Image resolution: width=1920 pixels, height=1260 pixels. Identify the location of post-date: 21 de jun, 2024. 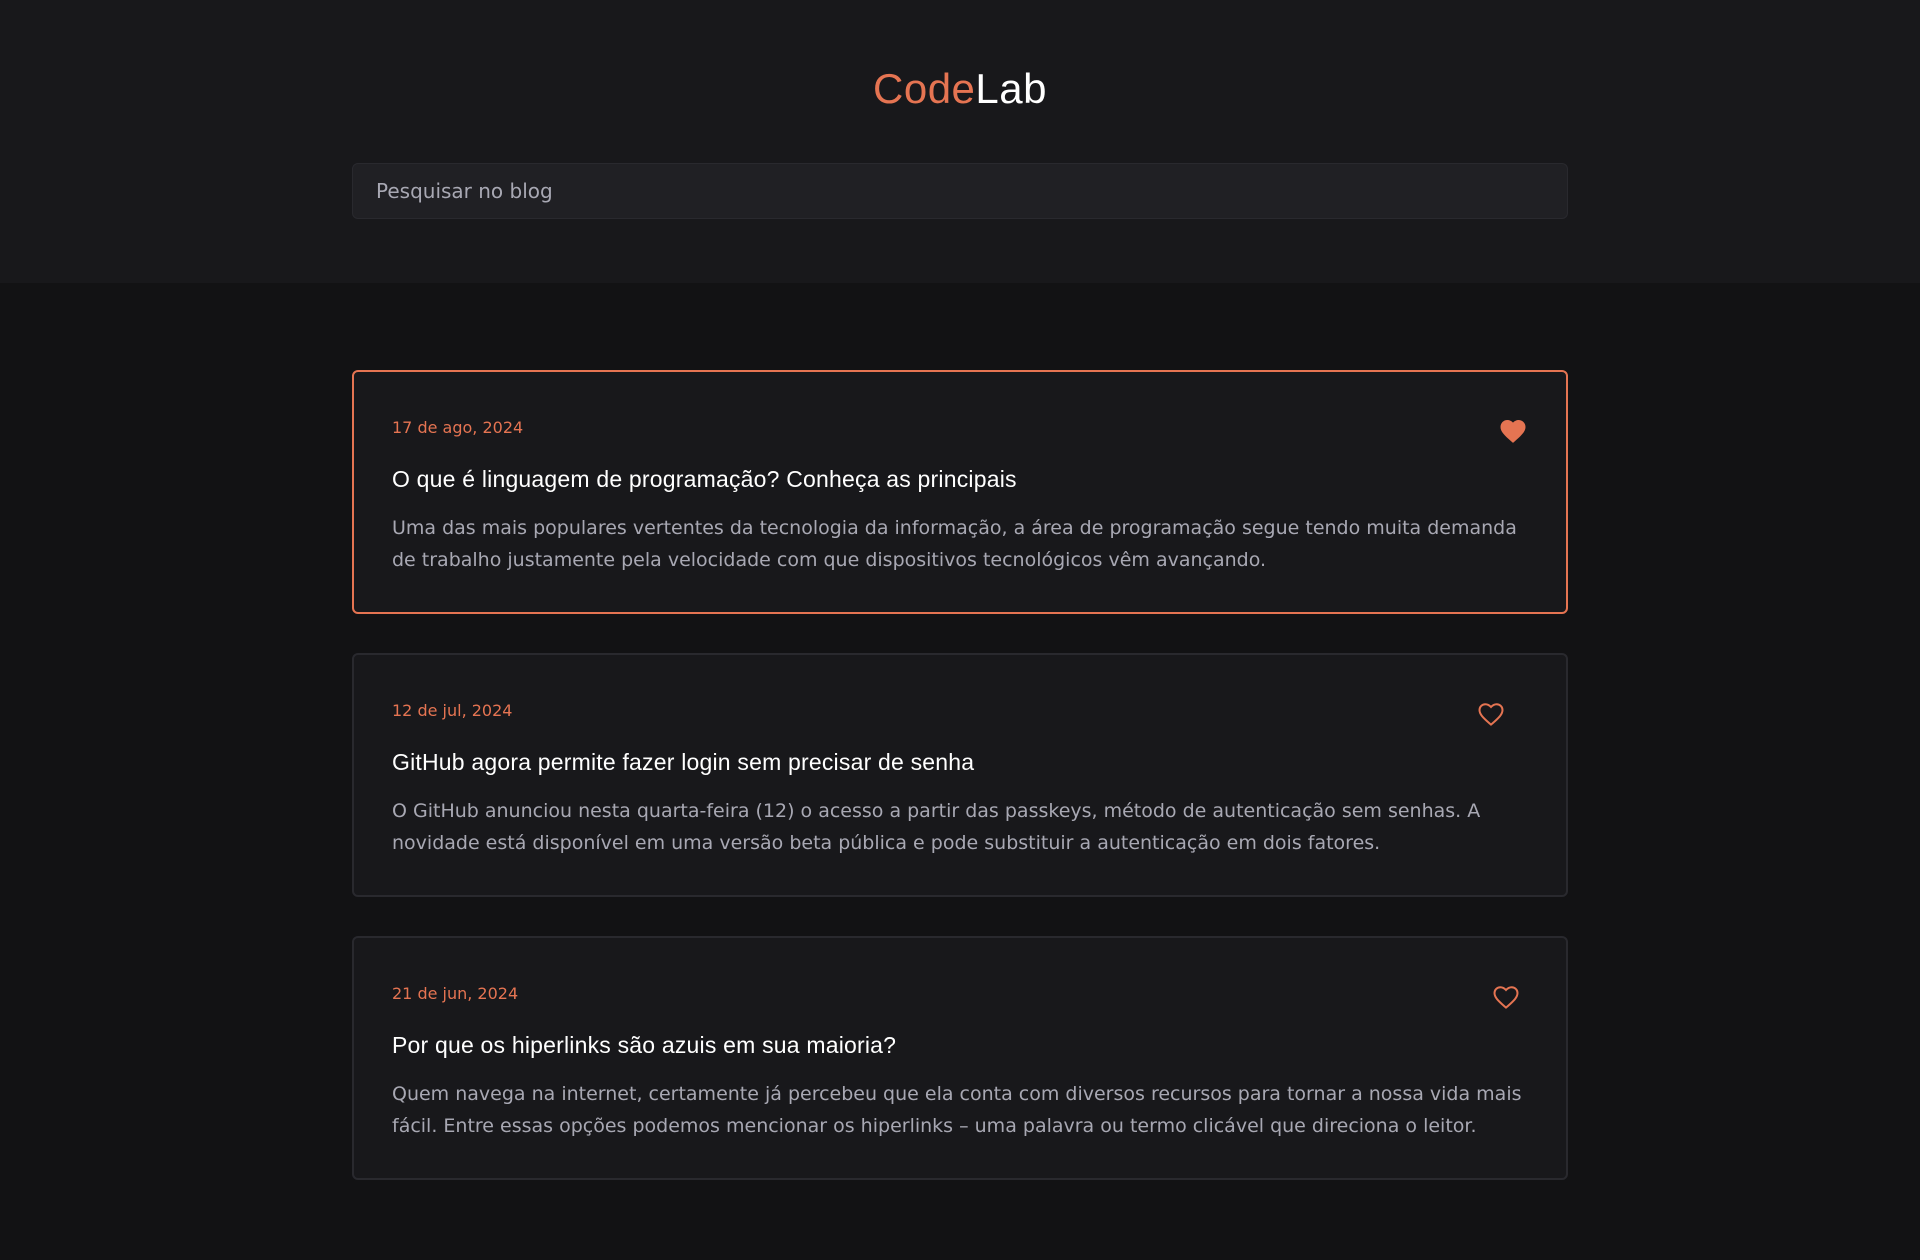
(455, 993).